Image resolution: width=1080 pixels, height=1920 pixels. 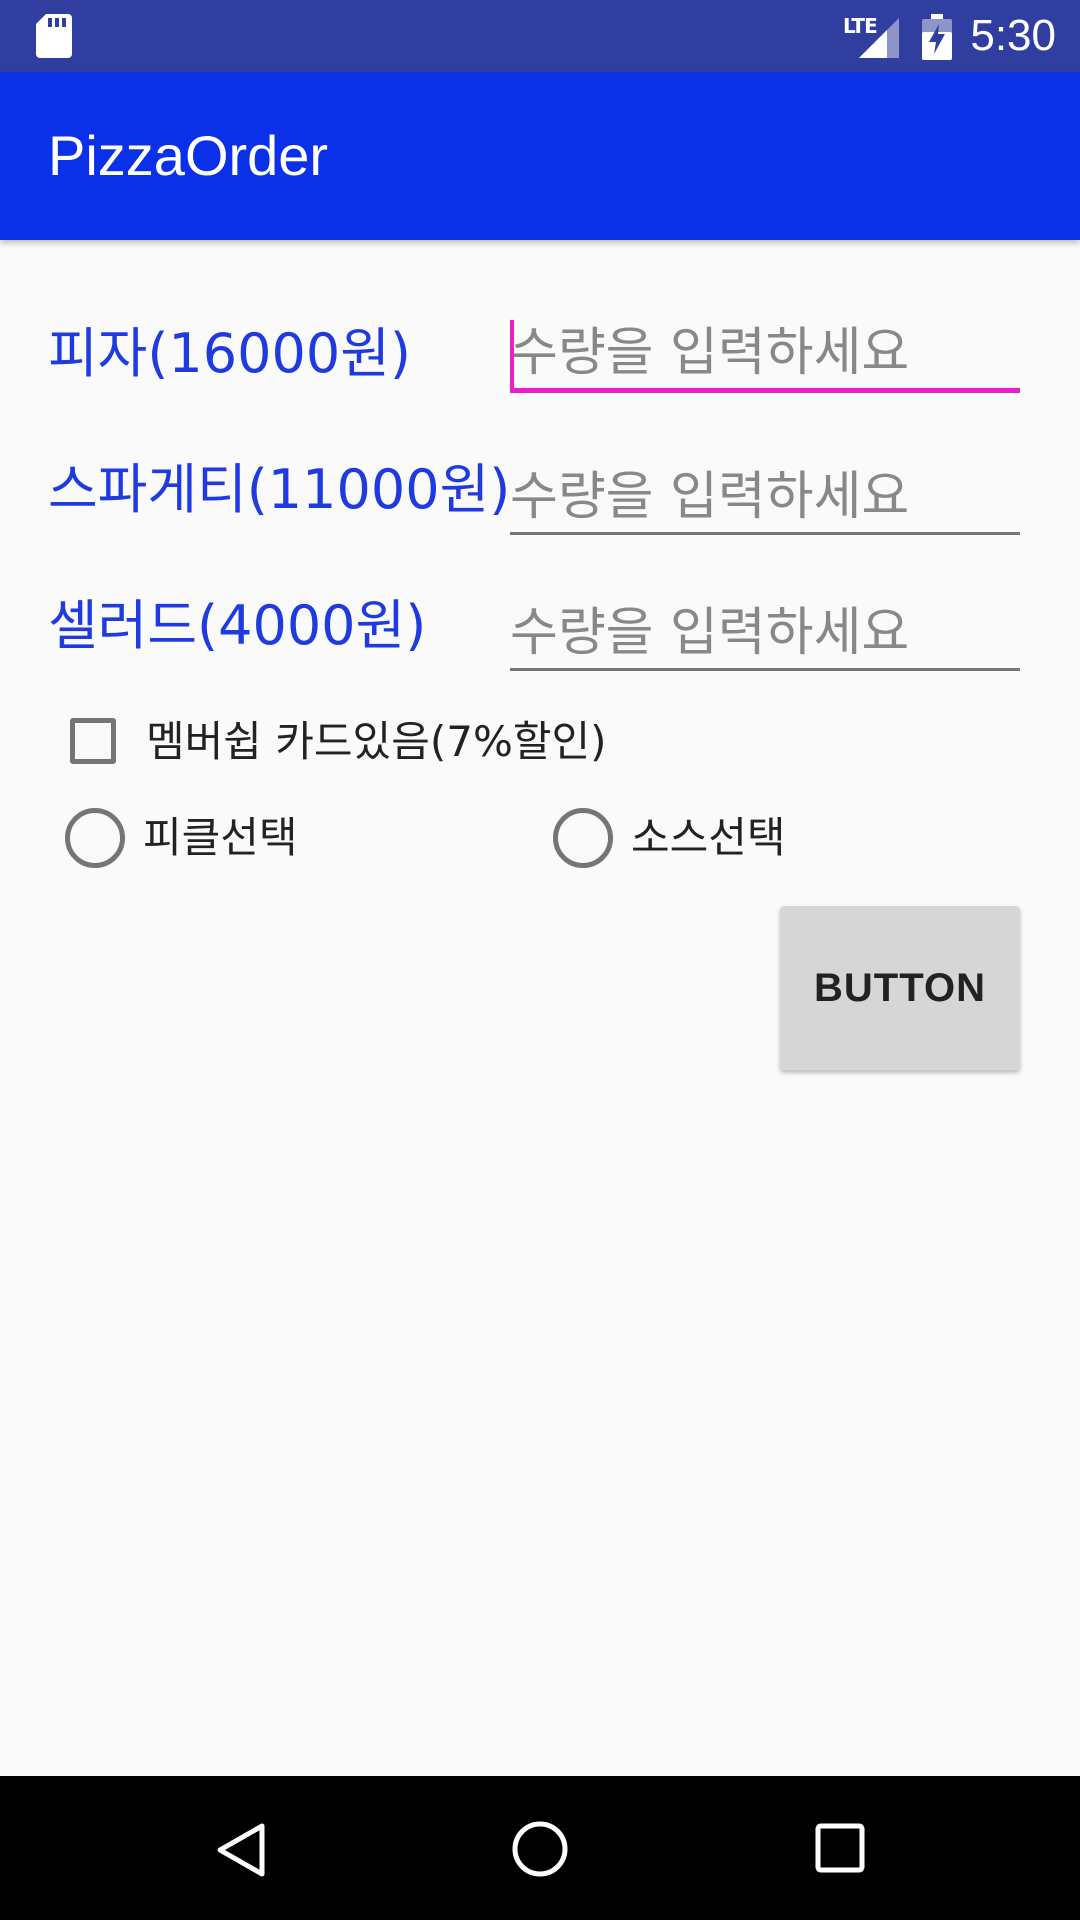 What do you see at coordinates (376, 741) in the screenshot?
I see `membership-checkbox-label: 멤버쉽 카드있음(7%할인)` at bounding box center [376, 741].